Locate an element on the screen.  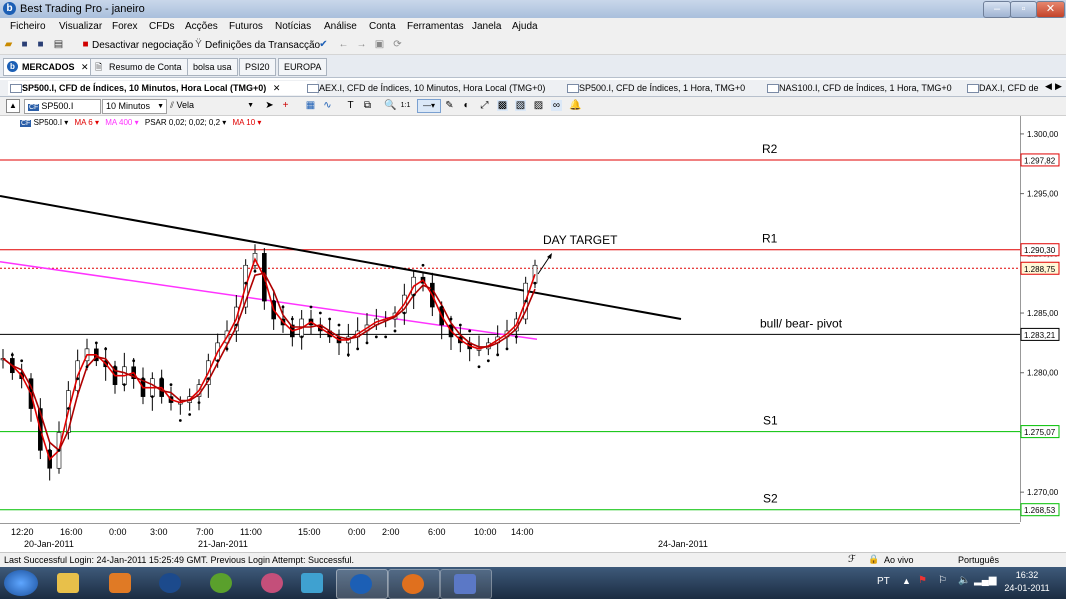
firefox-button is located at coordinates (414, 584).